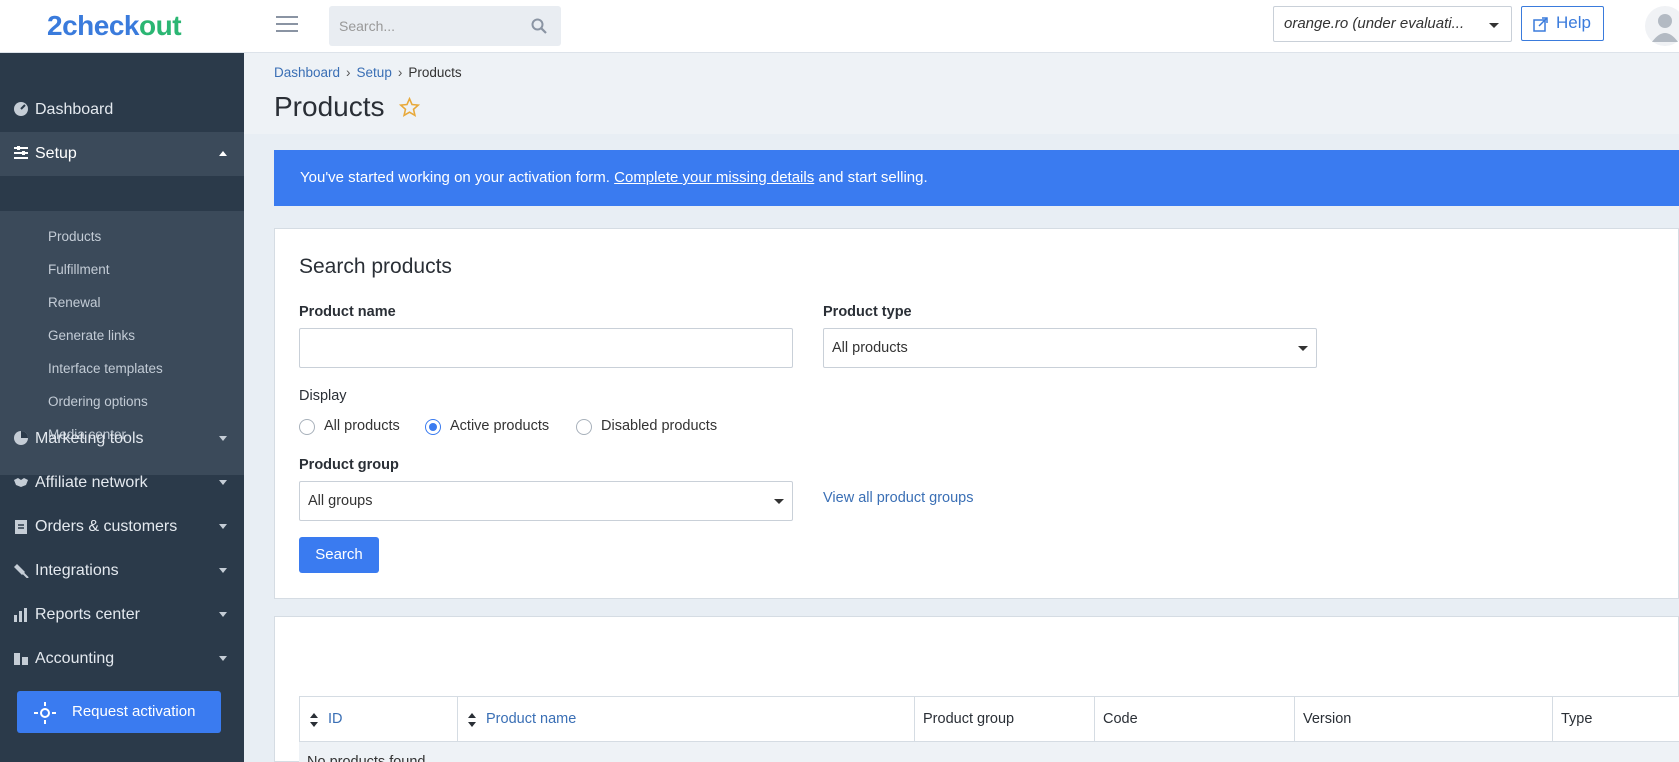  I want to click on breadcrumb-dashboard: Dashboard, so click(307, 72).